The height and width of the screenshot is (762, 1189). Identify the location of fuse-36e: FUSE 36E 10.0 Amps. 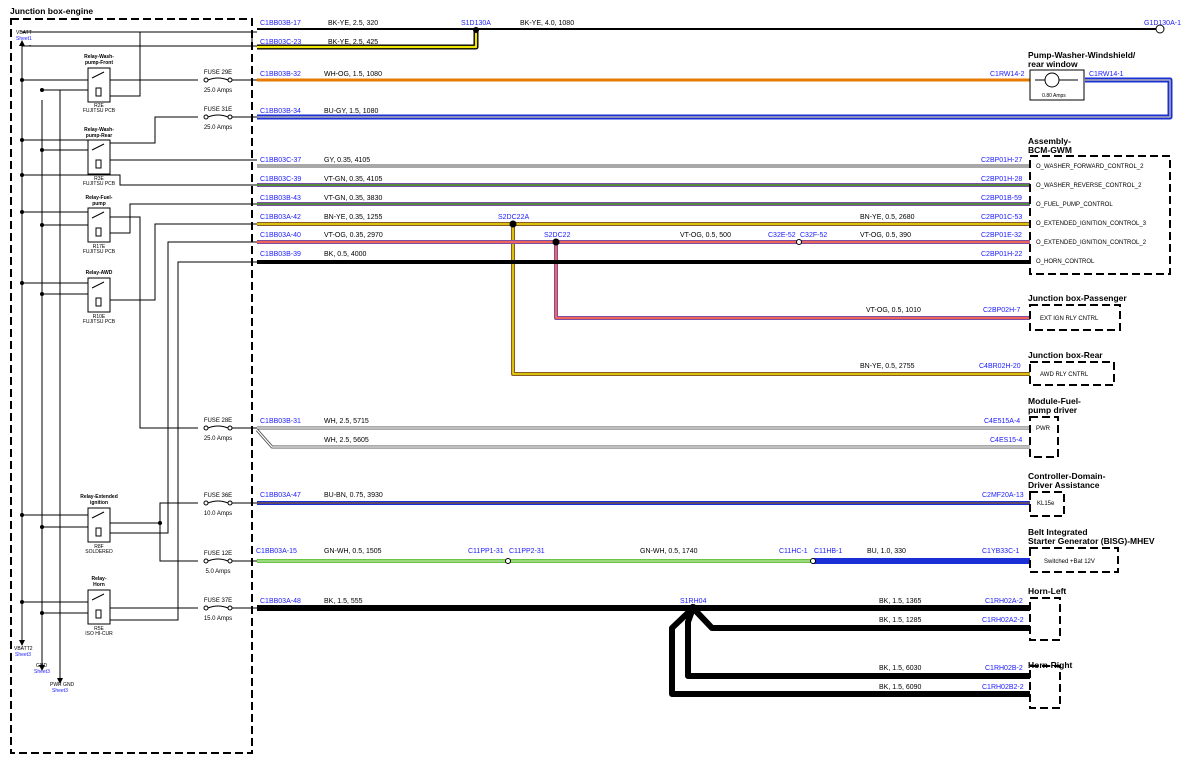
(230, 505).